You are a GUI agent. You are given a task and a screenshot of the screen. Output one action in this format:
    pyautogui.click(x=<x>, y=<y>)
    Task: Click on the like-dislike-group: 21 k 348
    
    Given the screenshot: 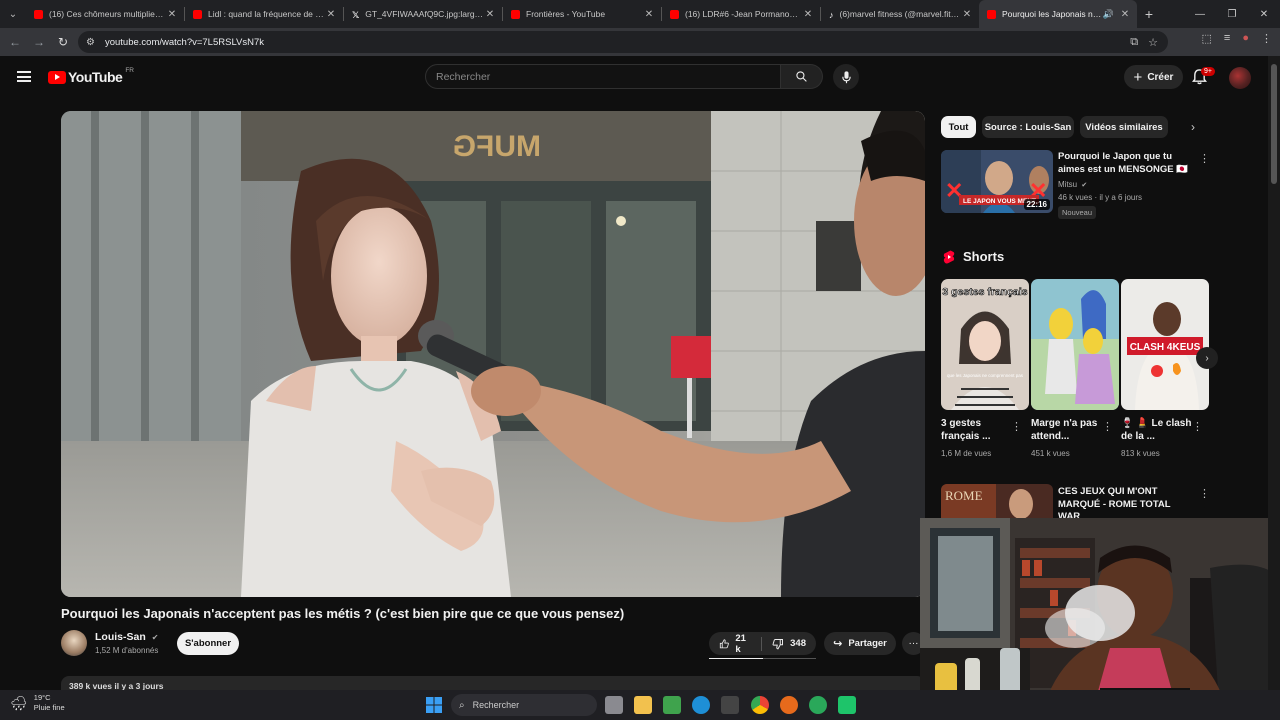 What is the action you would take?
    pyautogui.click(x=762, y=643)
    